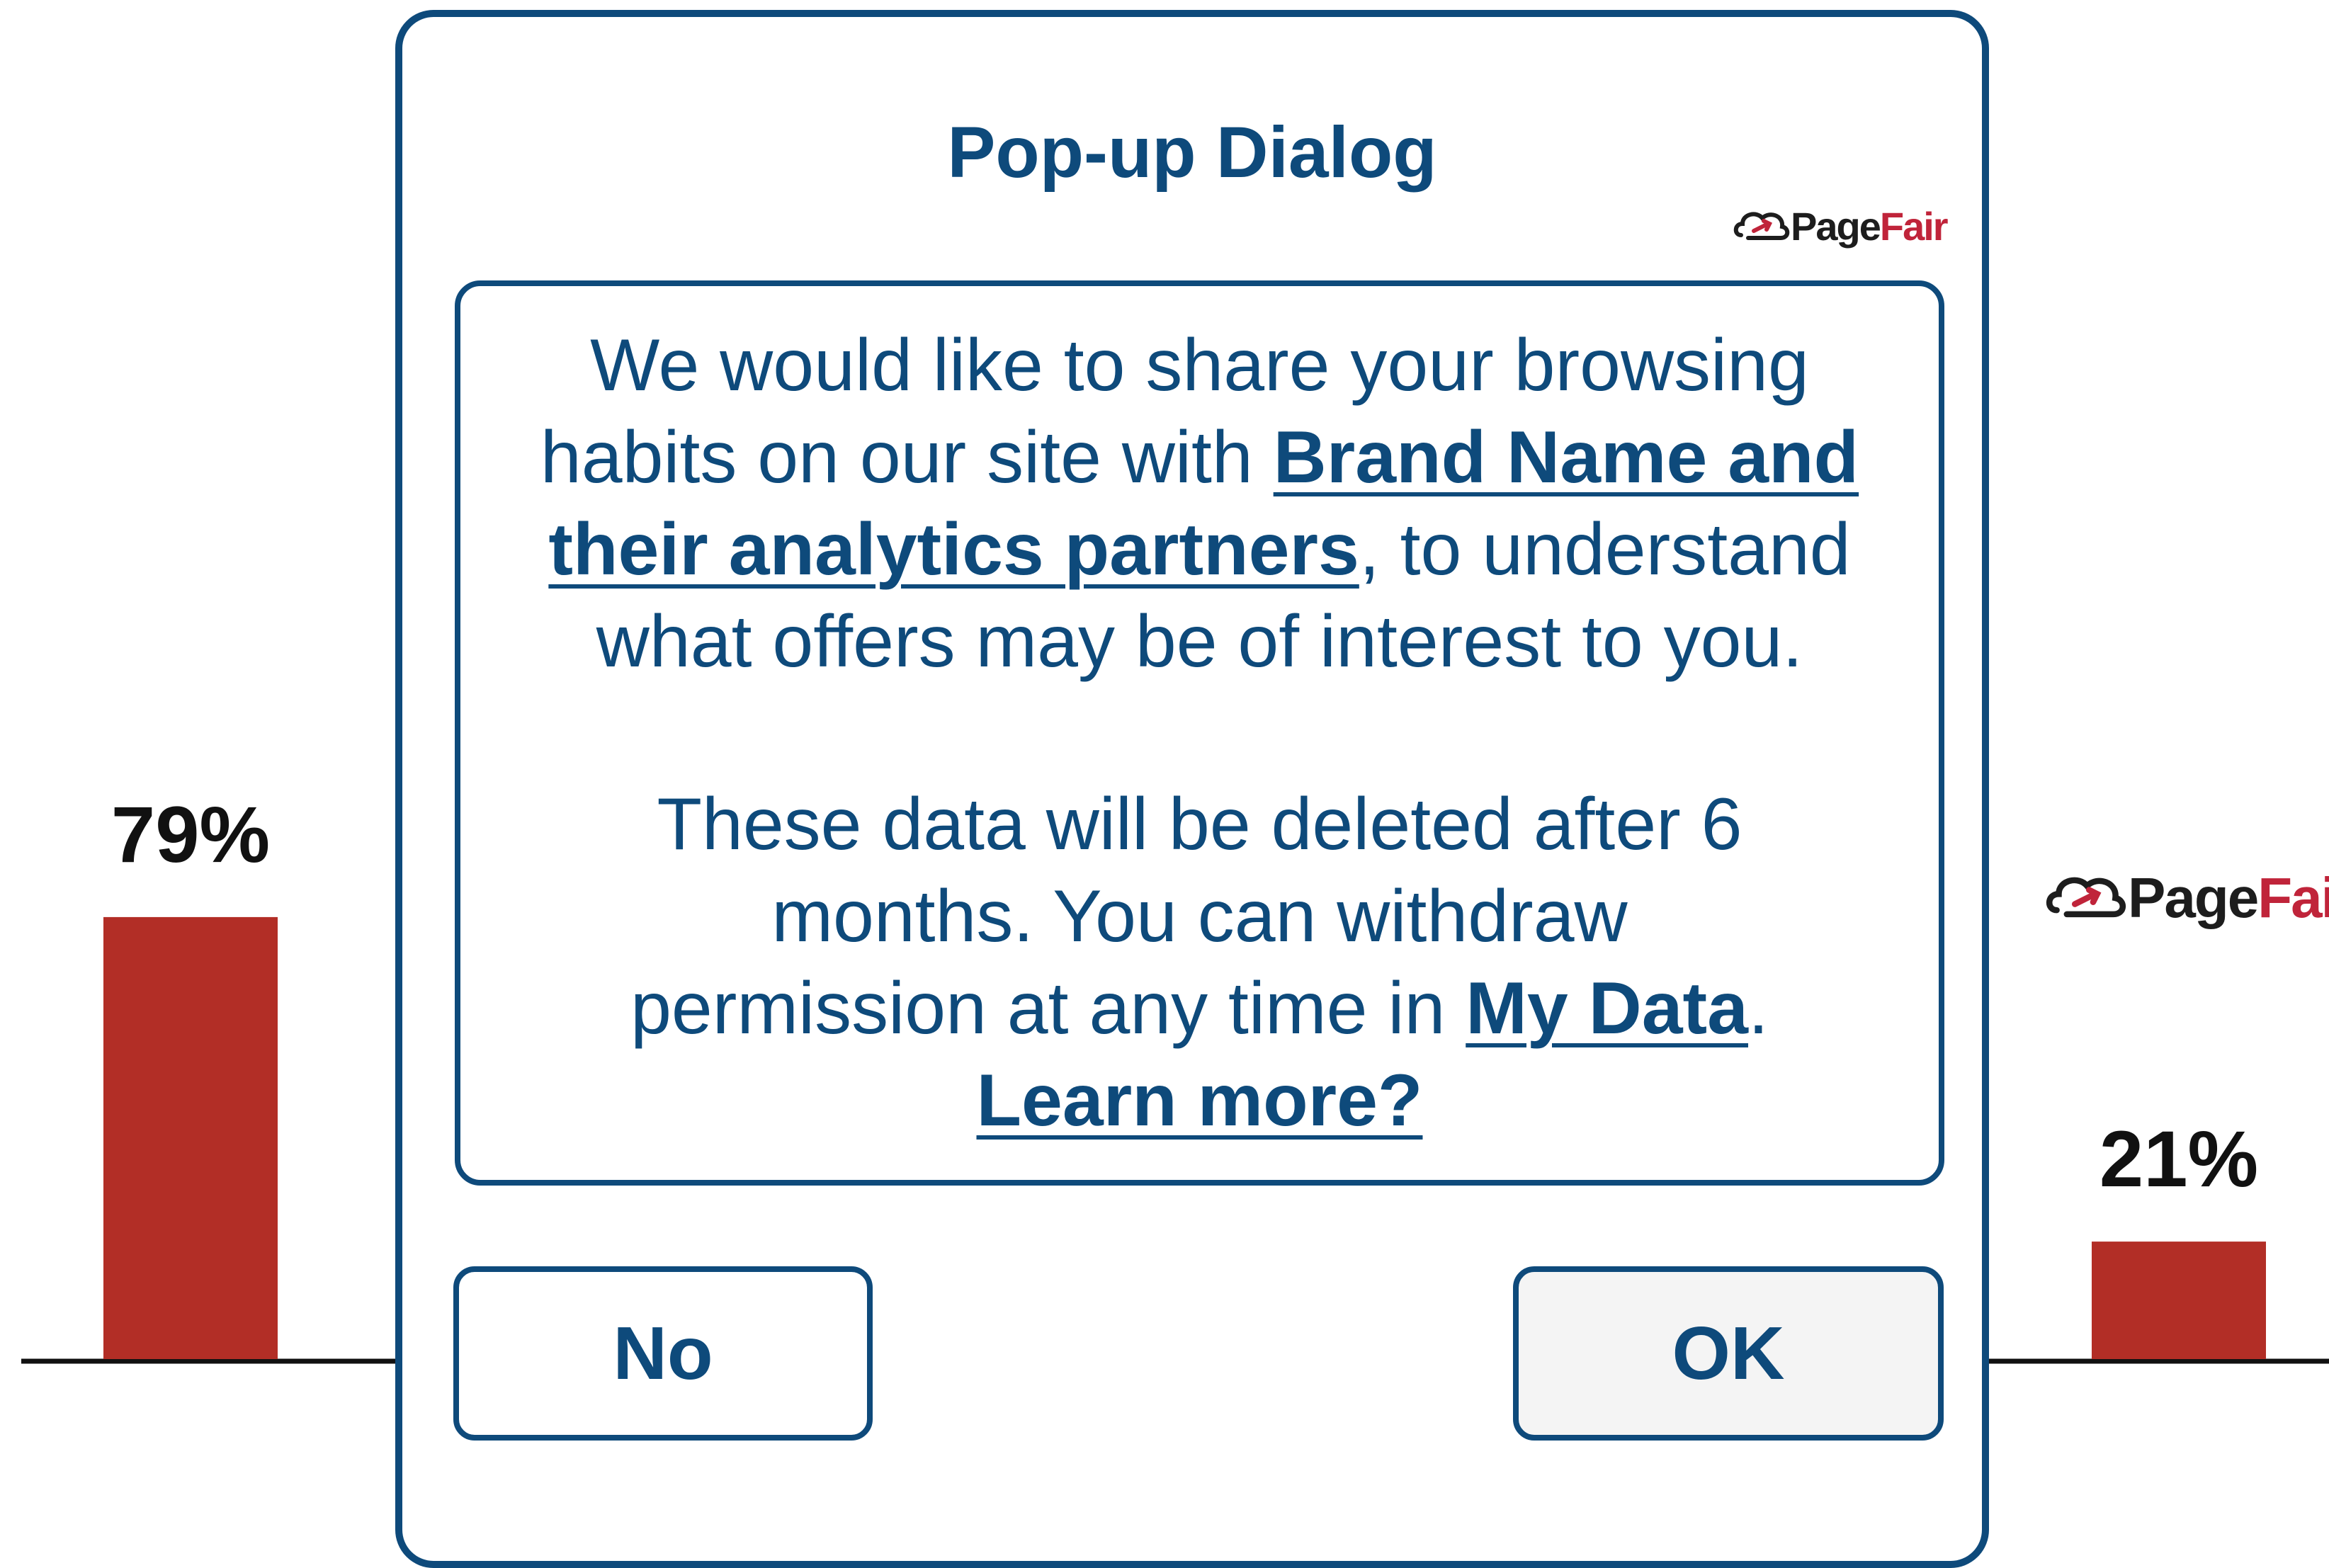  I want to click on message-text: ., so click(1759, 1008).